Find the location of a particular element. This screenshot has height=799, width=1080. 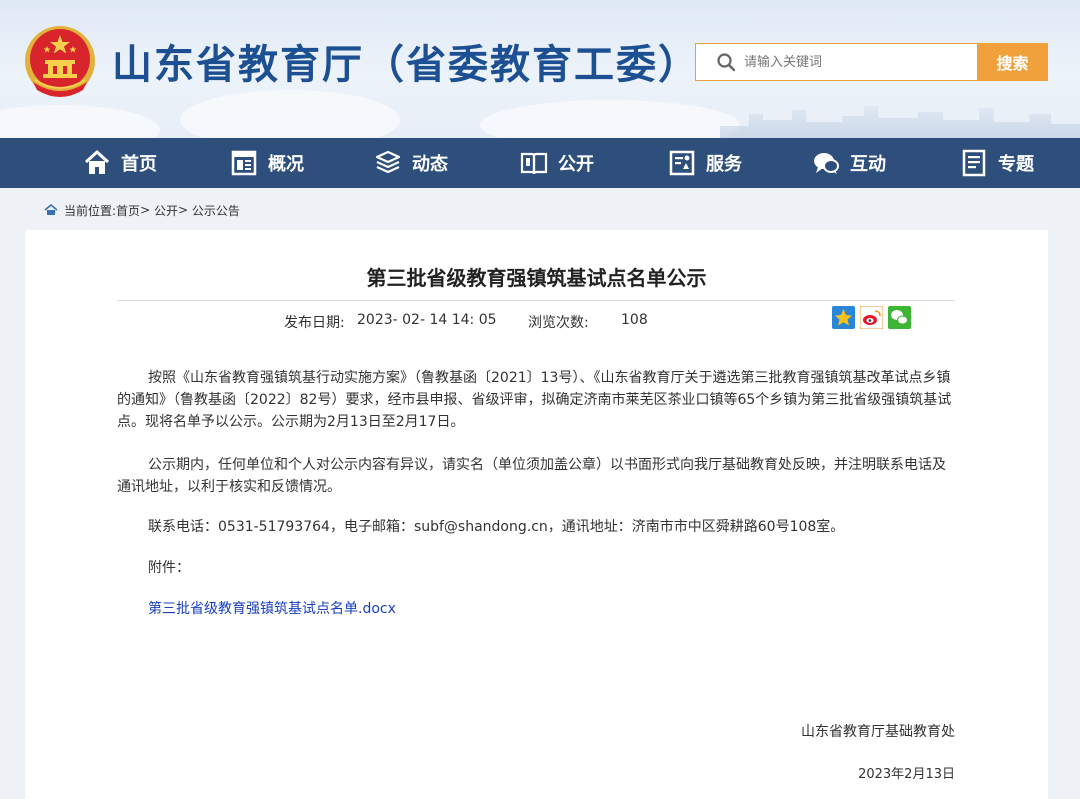

title-divider is located at coordinates (536, 300).